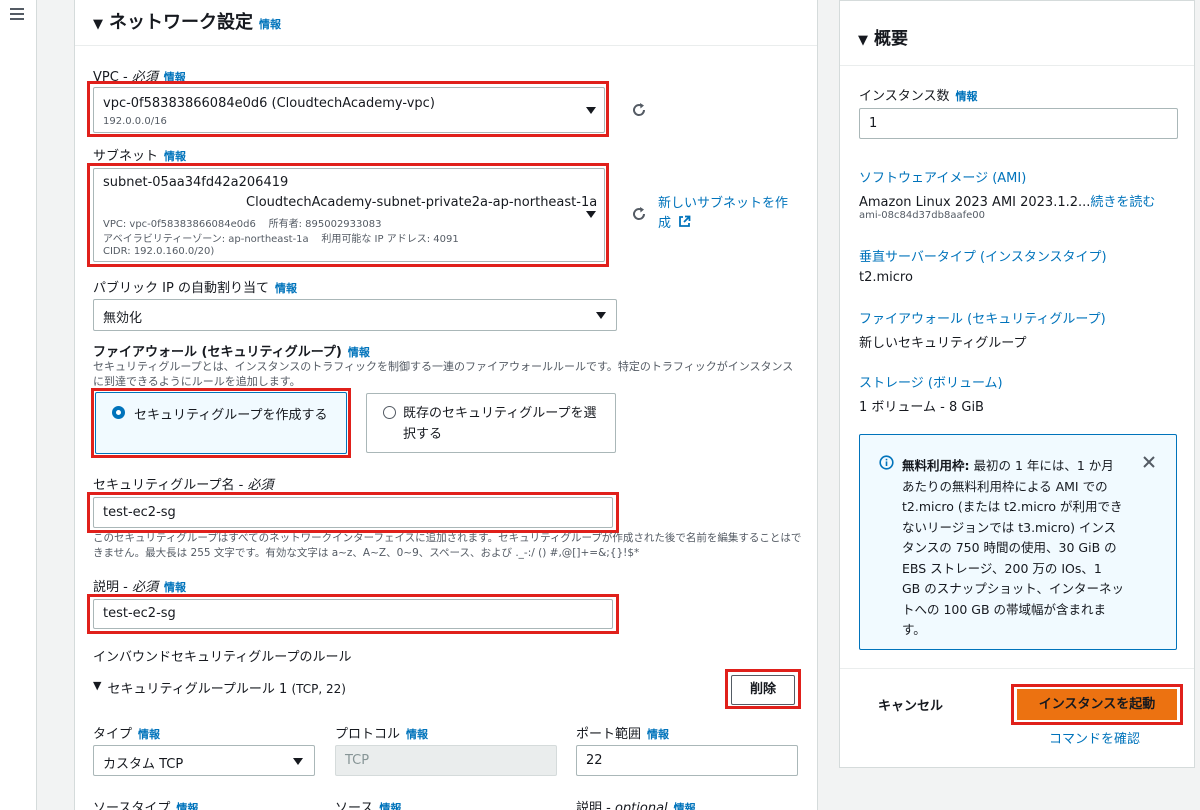 The image size is (1200, 810). What do you see at coordinates (685, 806) in the screenshot?
I see `rule-description-info-link: 情報` at bounding box center [685, 806].